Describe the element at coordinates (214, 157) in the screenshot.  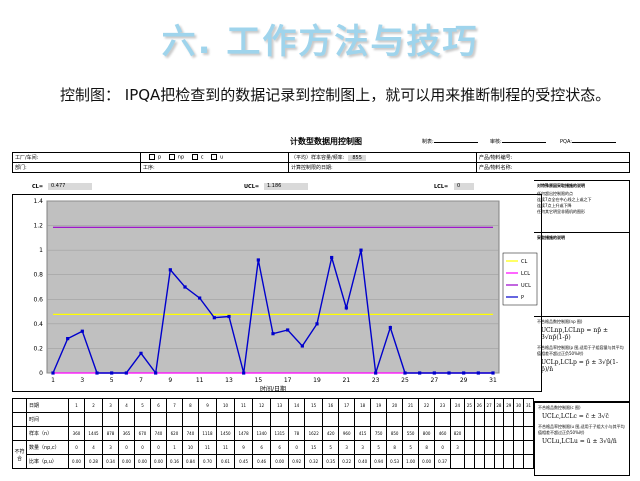
I see `chart-type-selector: p np c u` at that location.